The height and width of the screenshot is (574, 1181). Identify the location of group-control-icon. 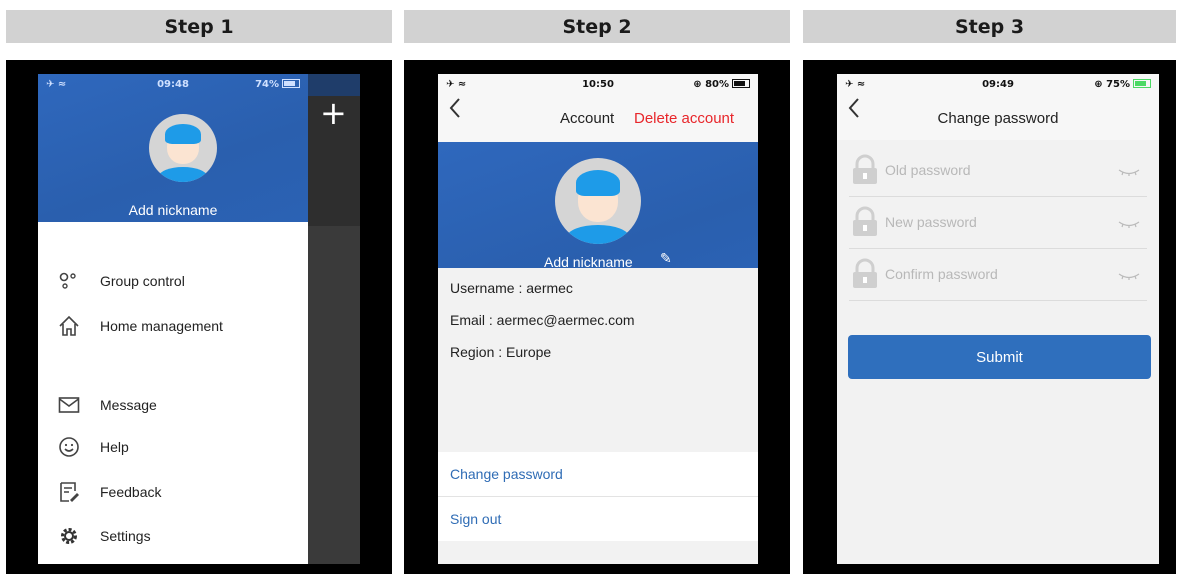
(69, 281).